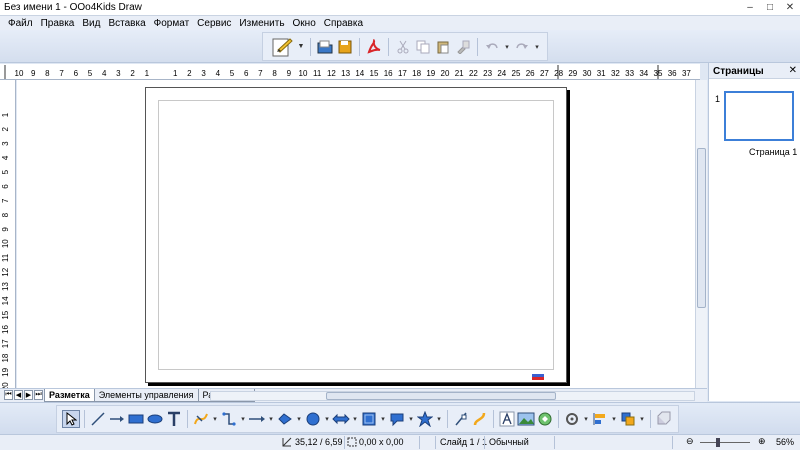 This screenshot has width=800, height=450. What do you see at coordinates (155, 419) in the screenshot?
I see `ellipse-tool-icon` at bounding box center [155, 419].